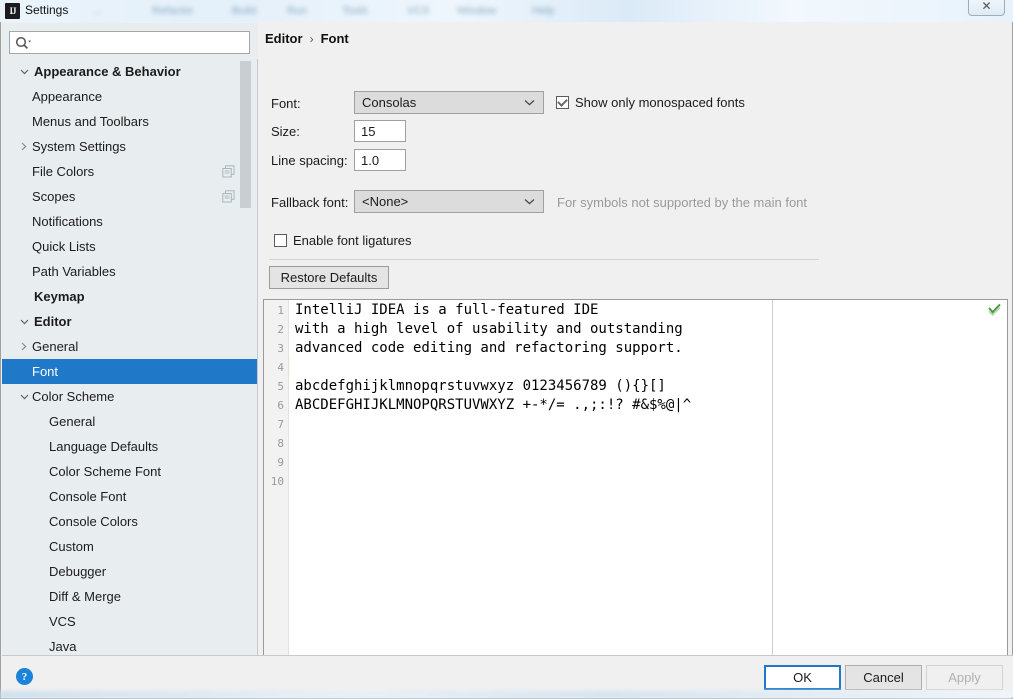 Image resolution: width=1013 pixels, height=699 pixels. Describe the element at coordinates (389, 102) in the screenshot. I see `font-combobox-value: Consolas` at that location.